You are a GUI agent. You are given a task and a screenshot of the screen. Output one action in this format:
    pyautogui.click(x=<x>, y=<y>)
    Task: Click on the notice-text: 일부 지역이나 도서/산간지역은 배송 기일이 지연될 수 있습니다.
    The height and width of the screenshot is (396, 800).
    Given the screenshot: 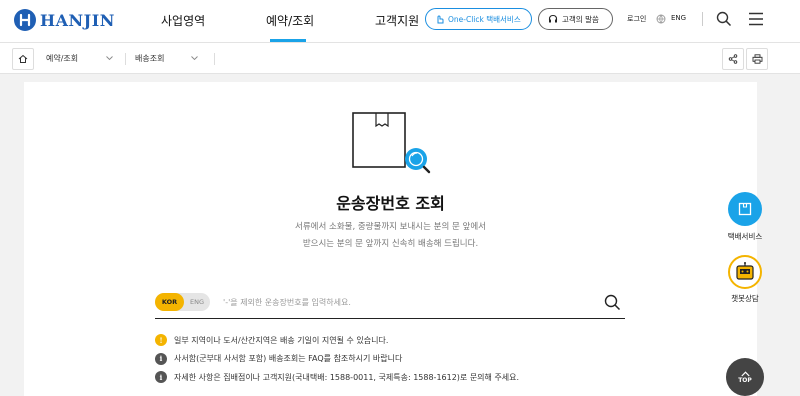 What is the action you would take?
    pyautogui.click(x=281, y=340)
    